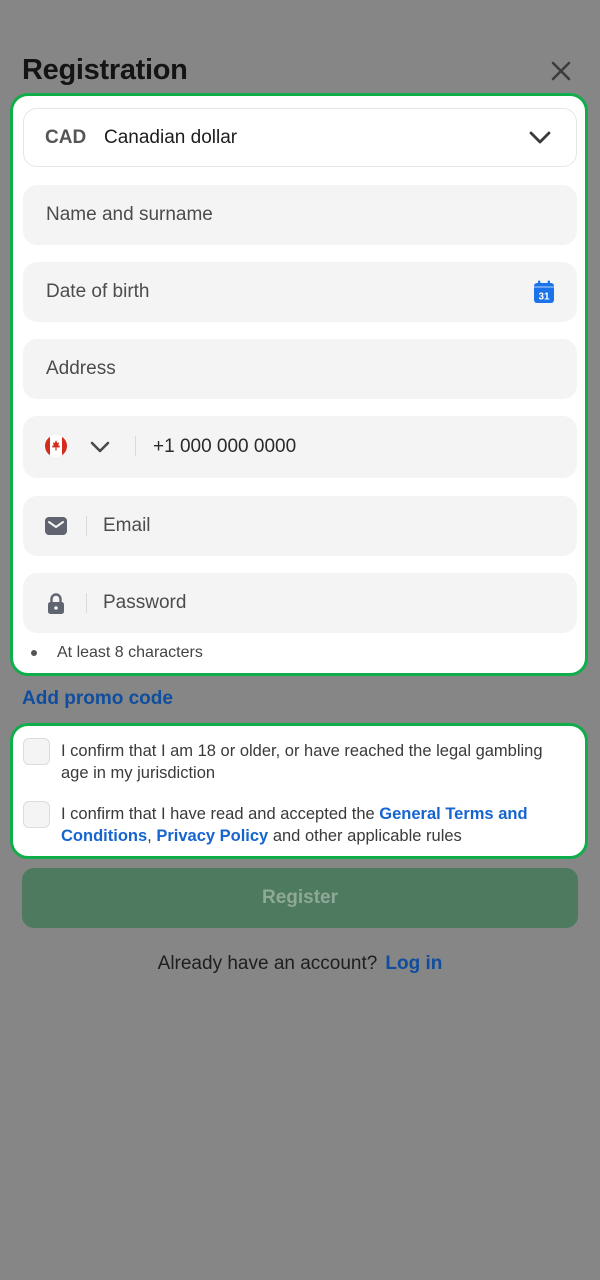  Describe the element at coordinates (86, 526) in the screenshot. I see `email-divider` at that location.